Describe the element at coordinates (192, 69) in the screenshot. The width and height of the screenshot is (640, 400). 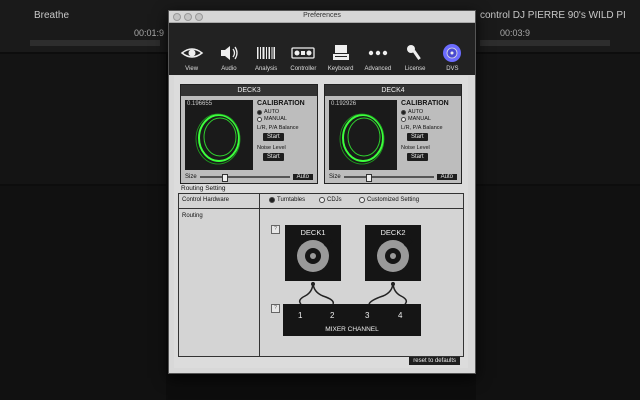
I see `tab-view-label: View` at that location.